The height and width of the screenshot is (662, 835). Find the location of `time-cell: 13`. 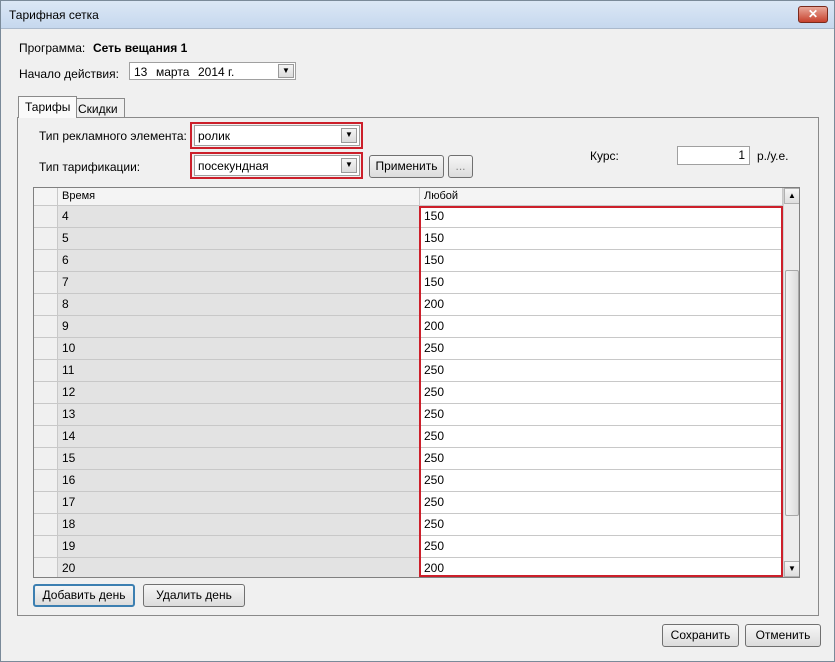

time-cell: 13 is located at coordinates (239, 415).